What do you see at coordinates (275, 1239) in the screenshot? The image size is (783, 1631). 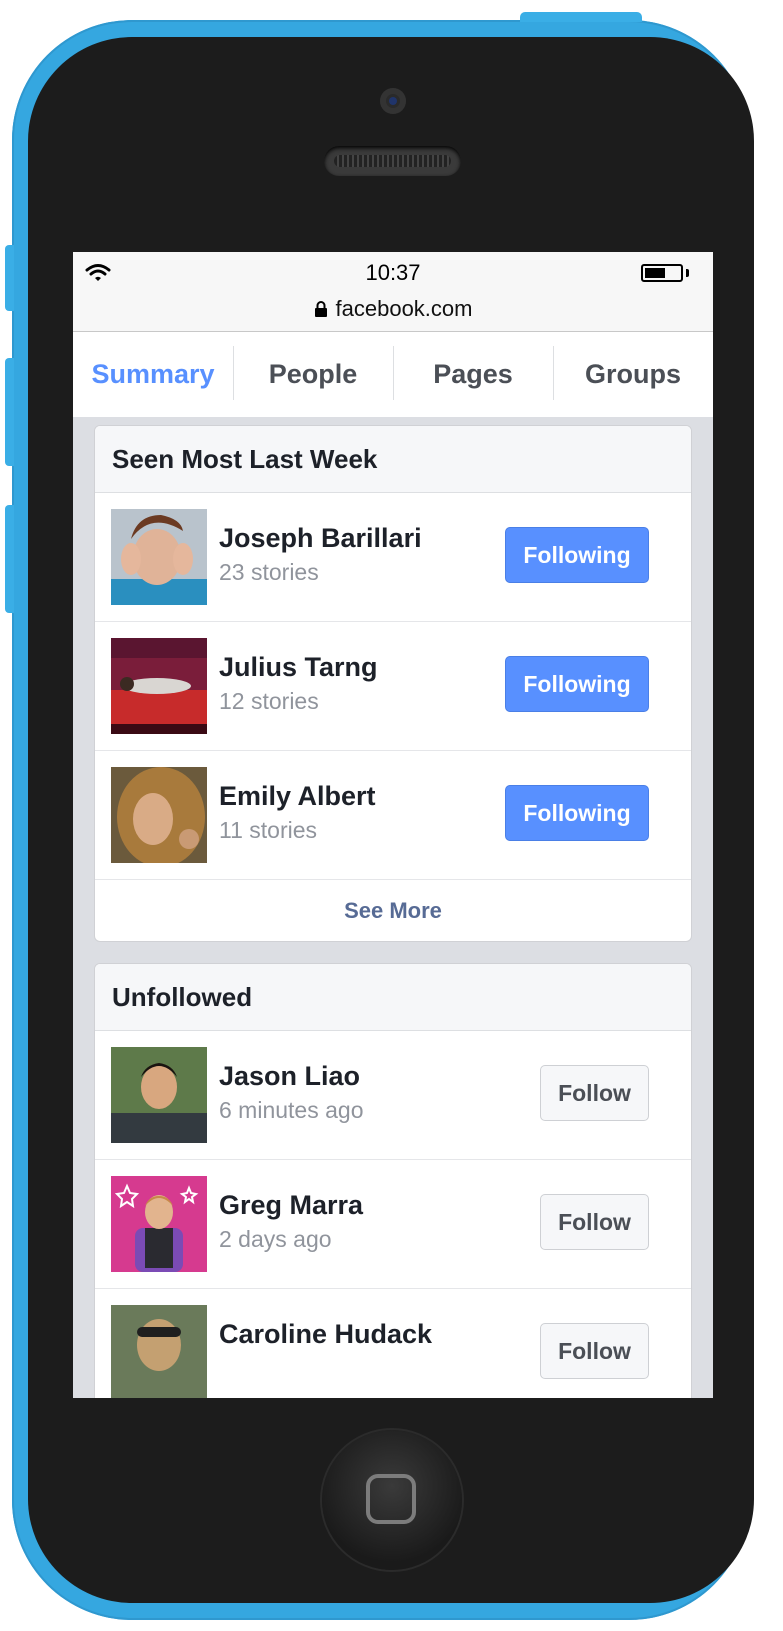 I see `unfollow-time: 2 days ago` at bounding box center [275, 1239].